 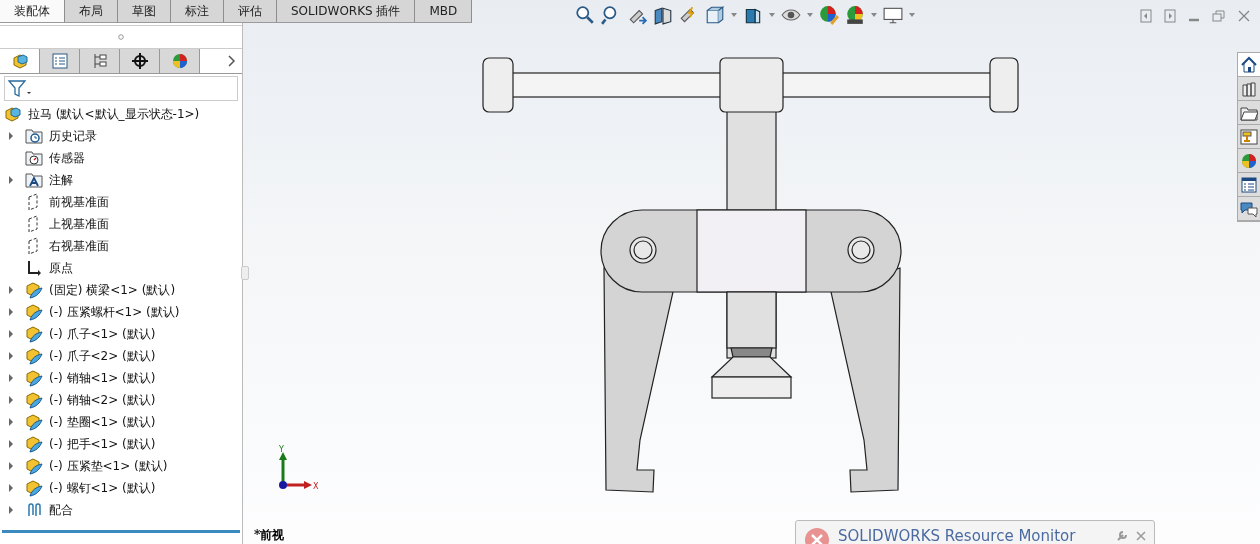 What do you see at coordinates (34, 158) in the screenshot?
I see `folder-gauge-icon` at bounding box center [34, 158].